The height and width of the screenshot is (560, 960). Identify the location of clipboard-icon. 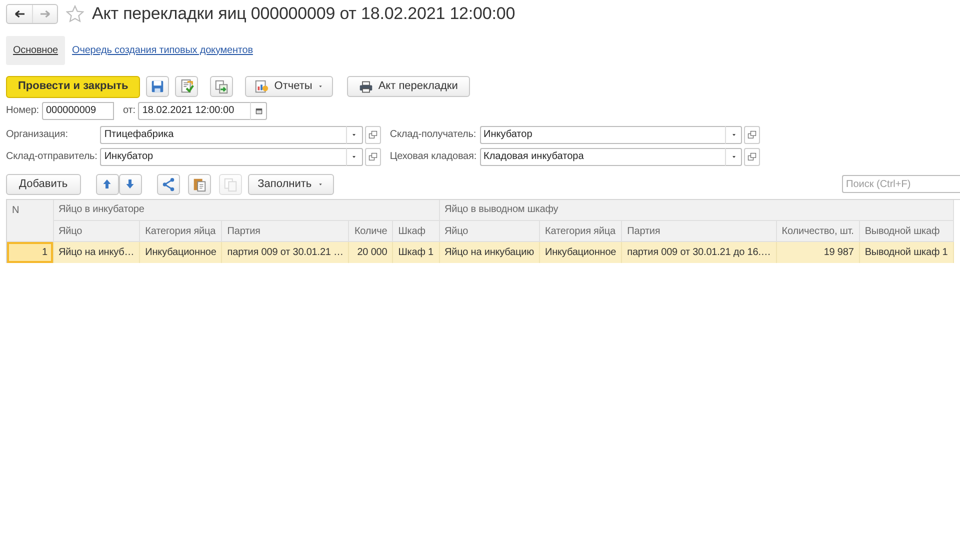
(199, 184).